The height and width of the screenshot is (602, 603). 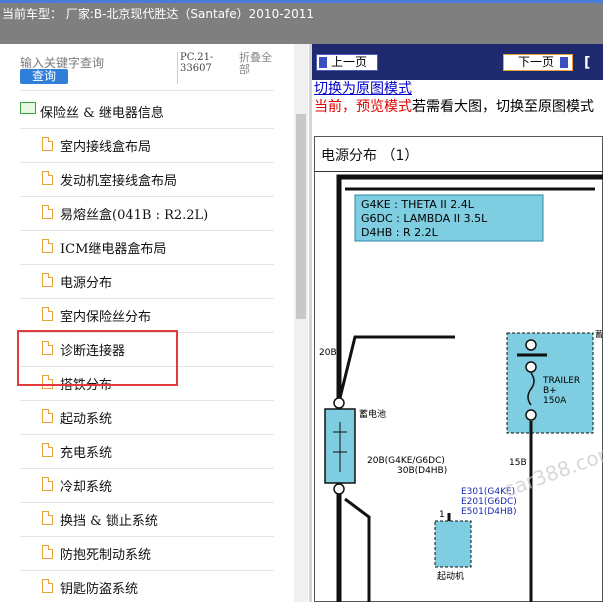 I want to click on sidebar-scrollbar, so click(x=301, y=323).